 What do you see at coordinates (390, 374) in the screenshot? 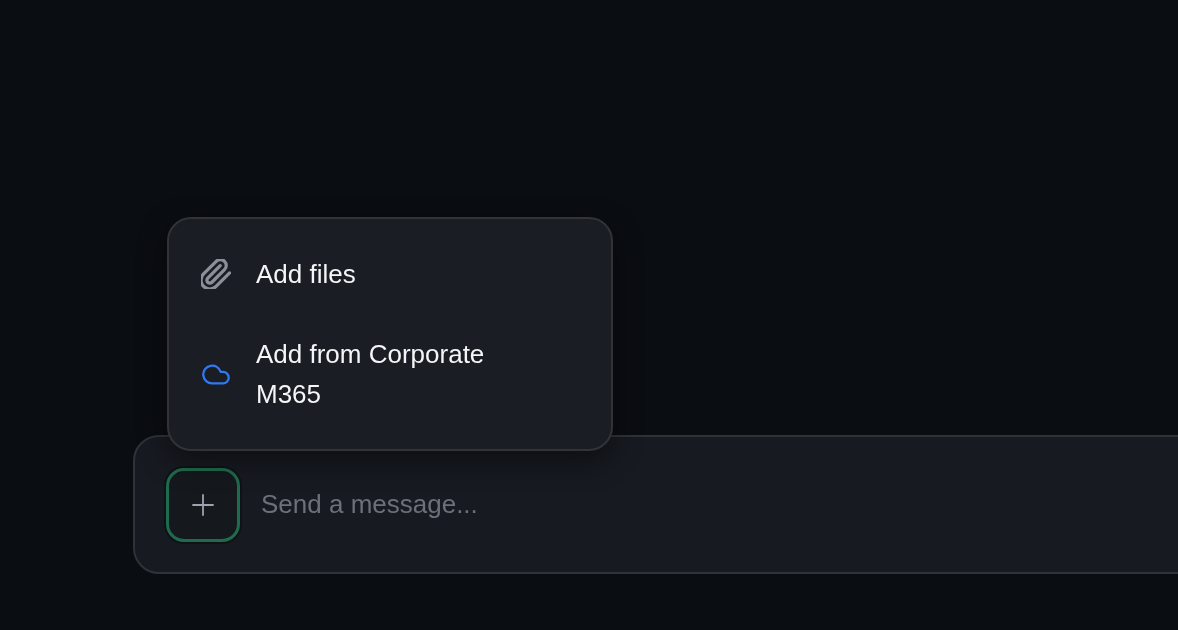
I see `menu-item: Add from Corporate M365` at bounding box center [390, 374].